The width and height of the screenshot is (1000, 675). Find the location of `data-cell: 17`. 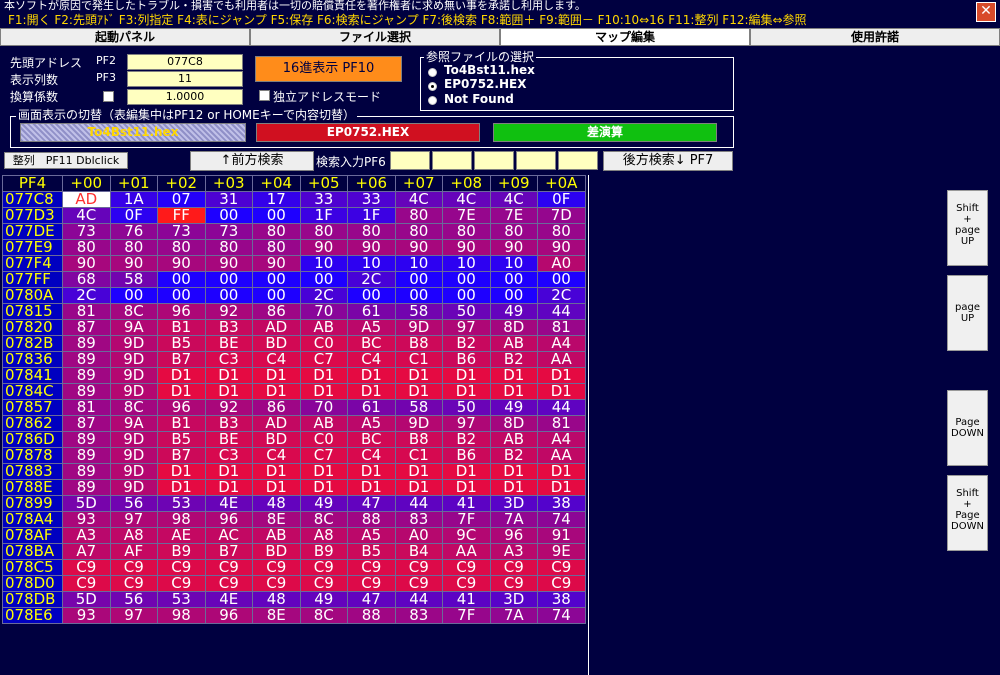

data-cell: 17 is located at coordinates (276, 199).